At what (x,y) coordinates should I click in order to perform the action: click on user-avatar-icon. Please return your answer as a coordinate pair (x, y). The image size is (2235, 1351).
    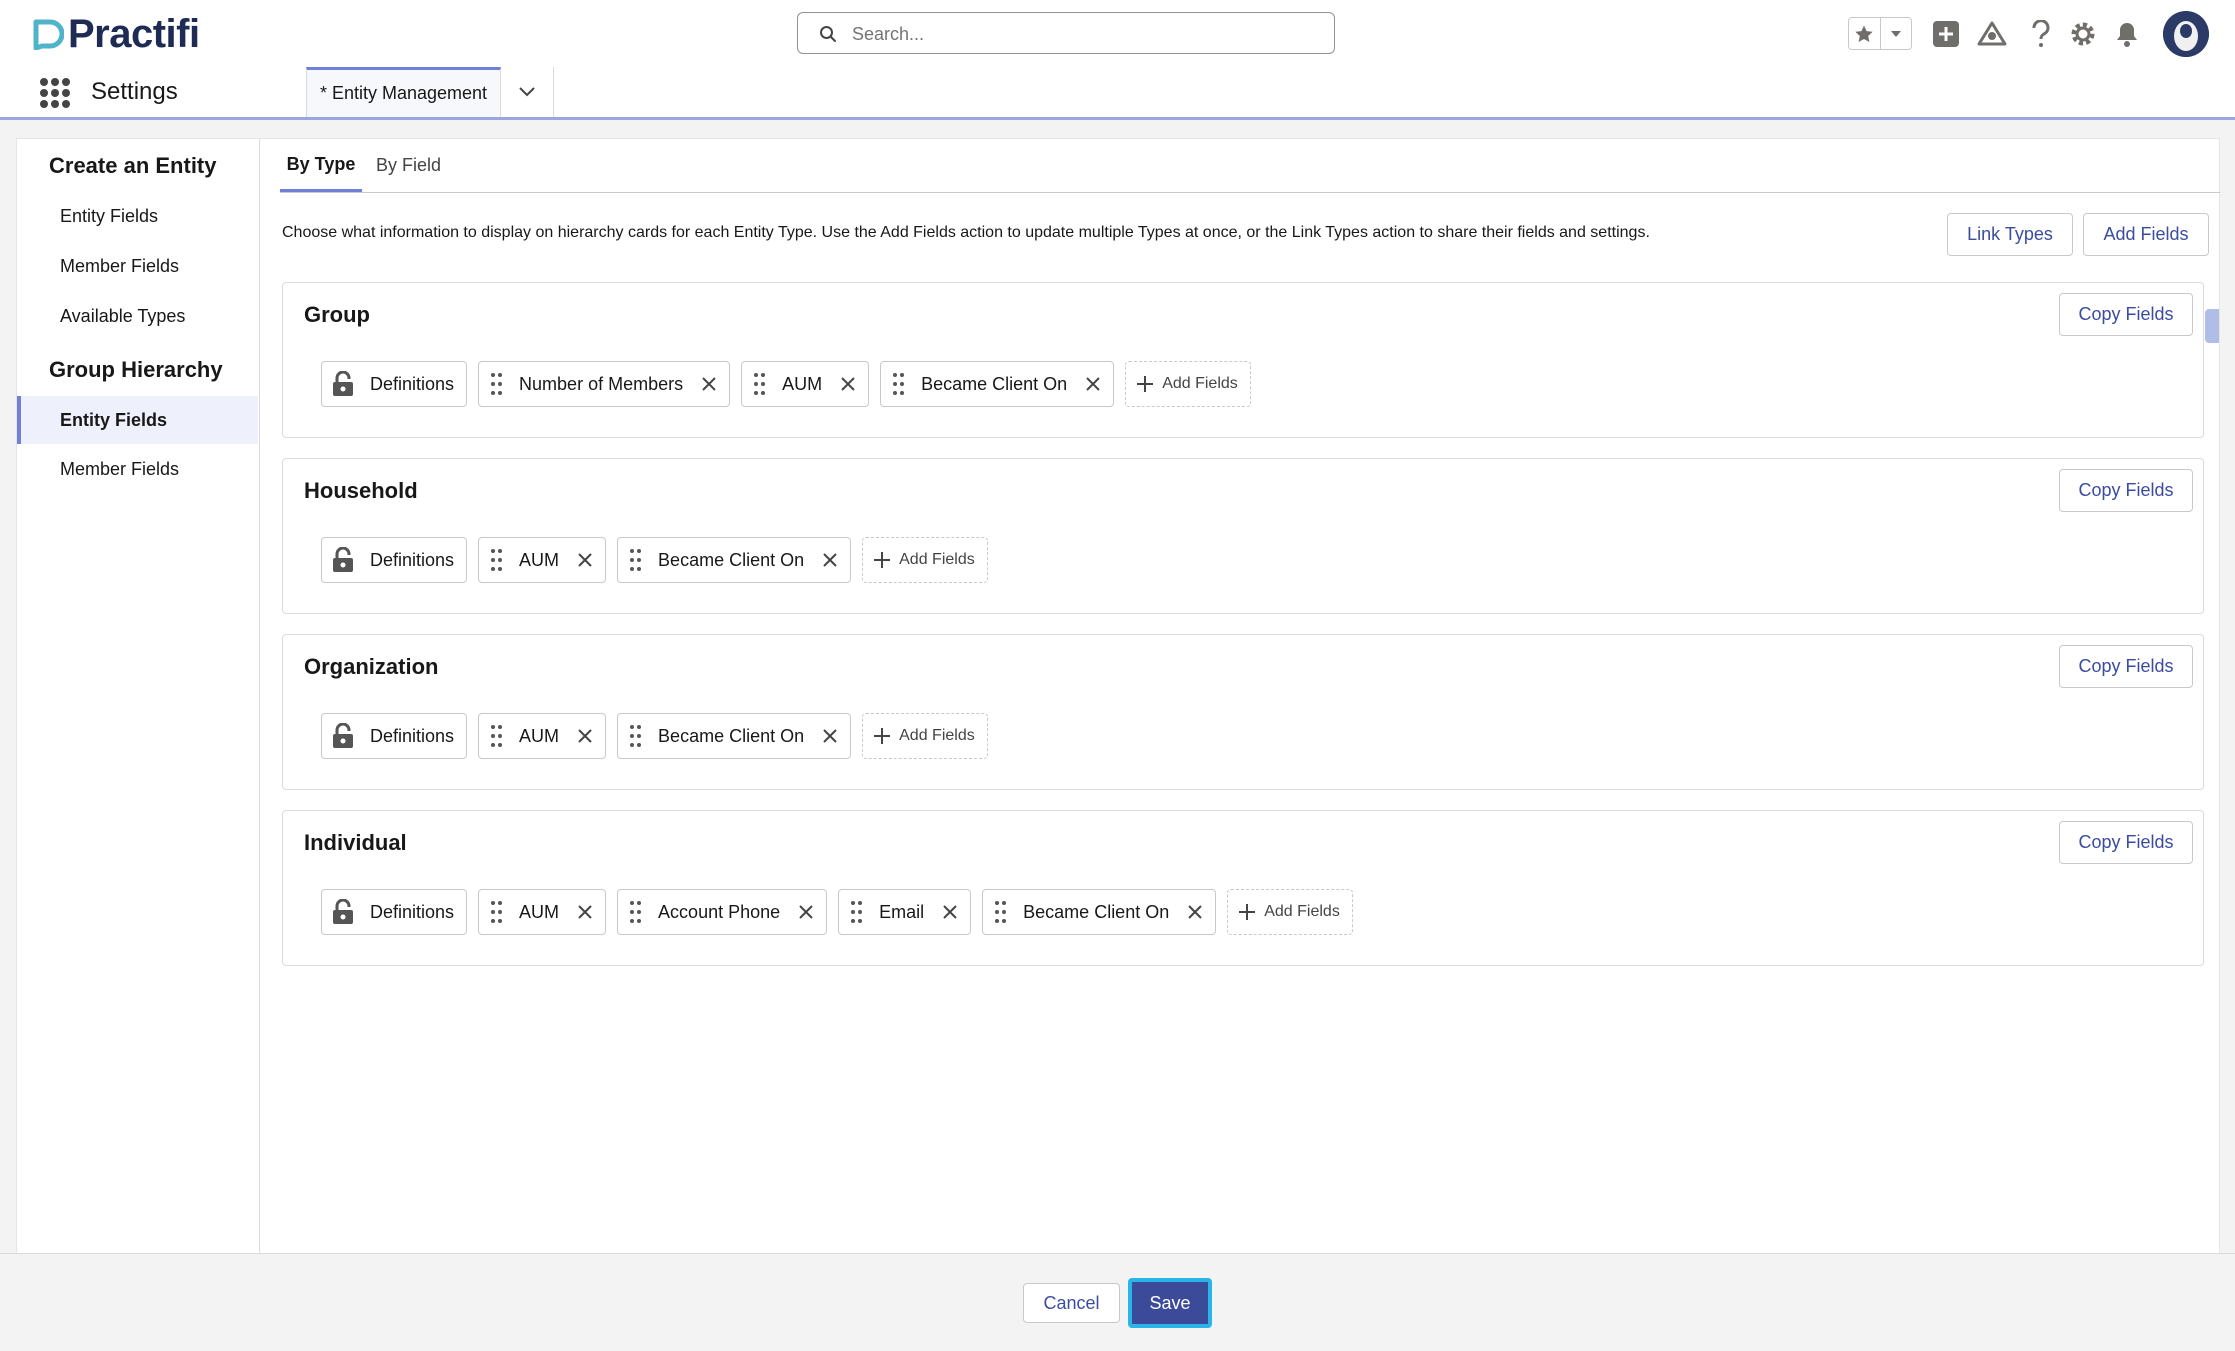
    Looking at the image, I should click on (2186, 34).